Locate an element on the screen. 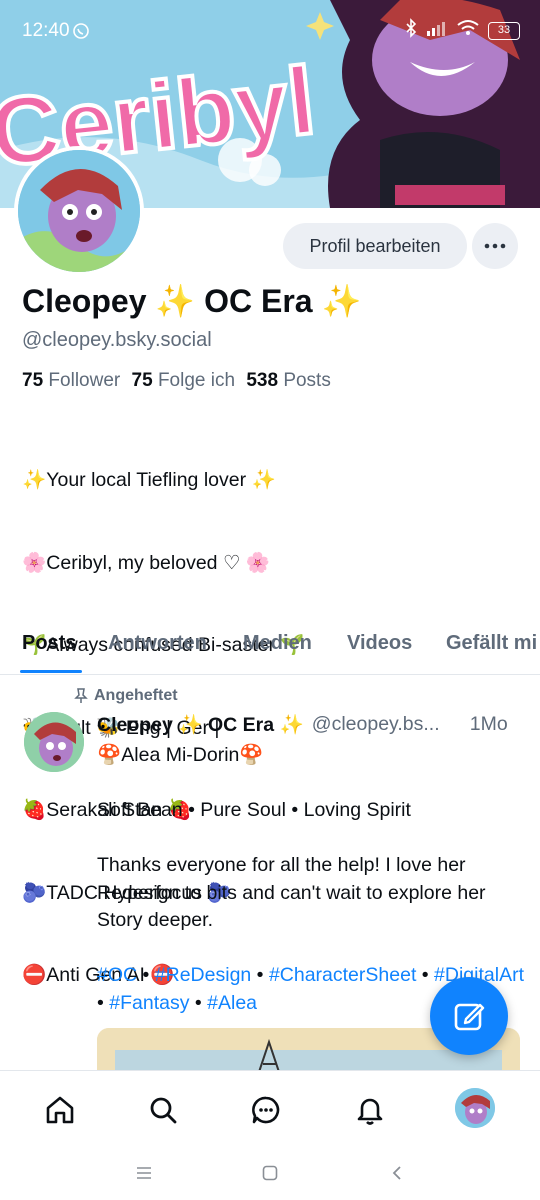 Image resolution: width=540 pixels, height=1200 pixels. status-bar: 12:40 33 is located at coordinates (270, 32).